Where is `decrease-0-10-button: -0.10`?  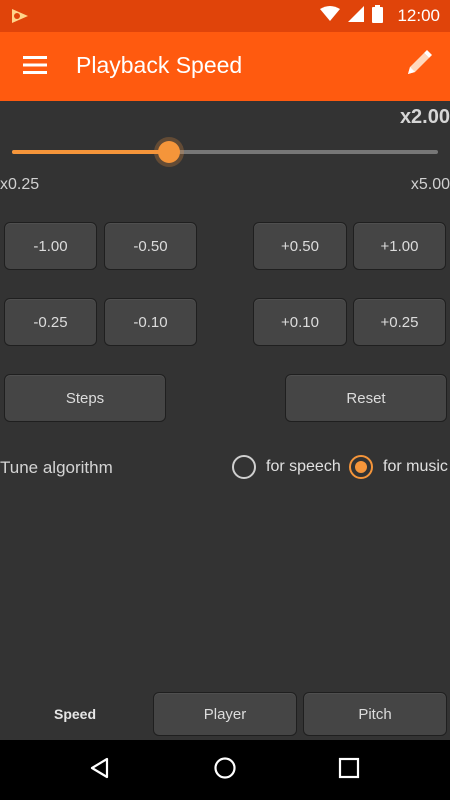 decrease-0-10-button: -0.10 is located at coordinates (150, 322).